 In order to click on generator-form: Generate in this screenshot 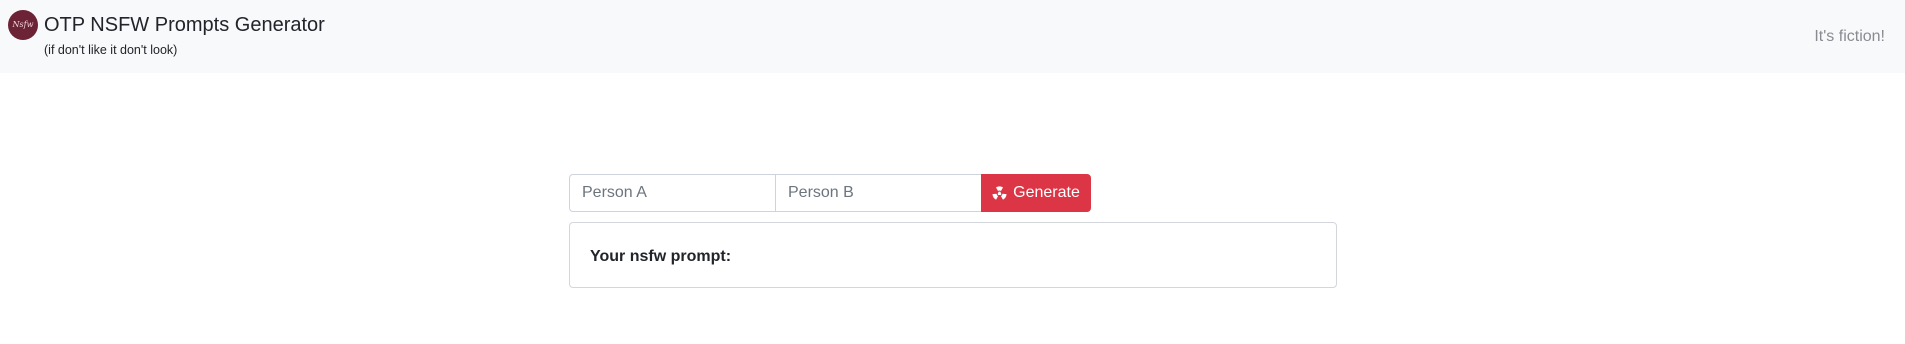, I will do `click(830, 193)`.